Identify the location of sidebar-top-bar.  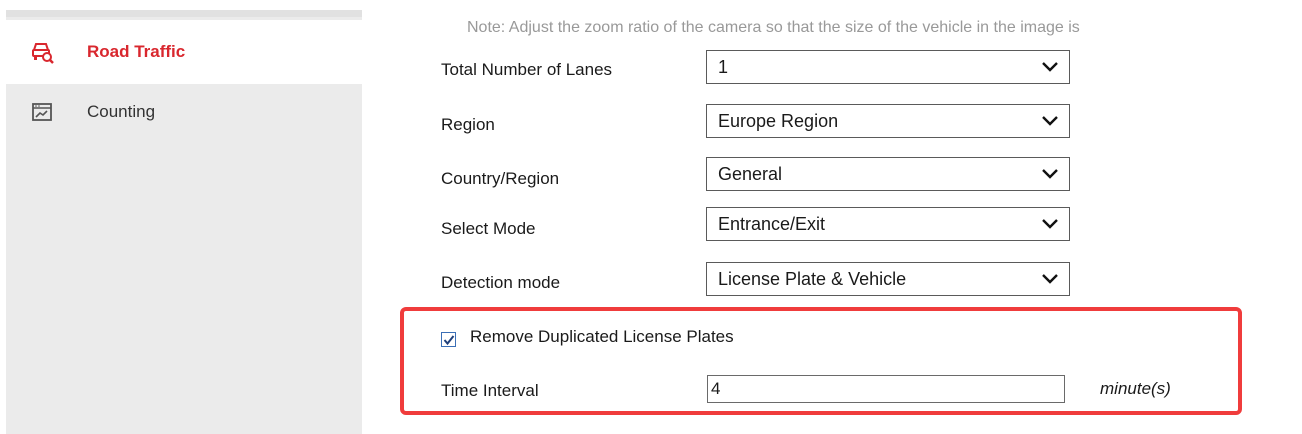
(184, 13).